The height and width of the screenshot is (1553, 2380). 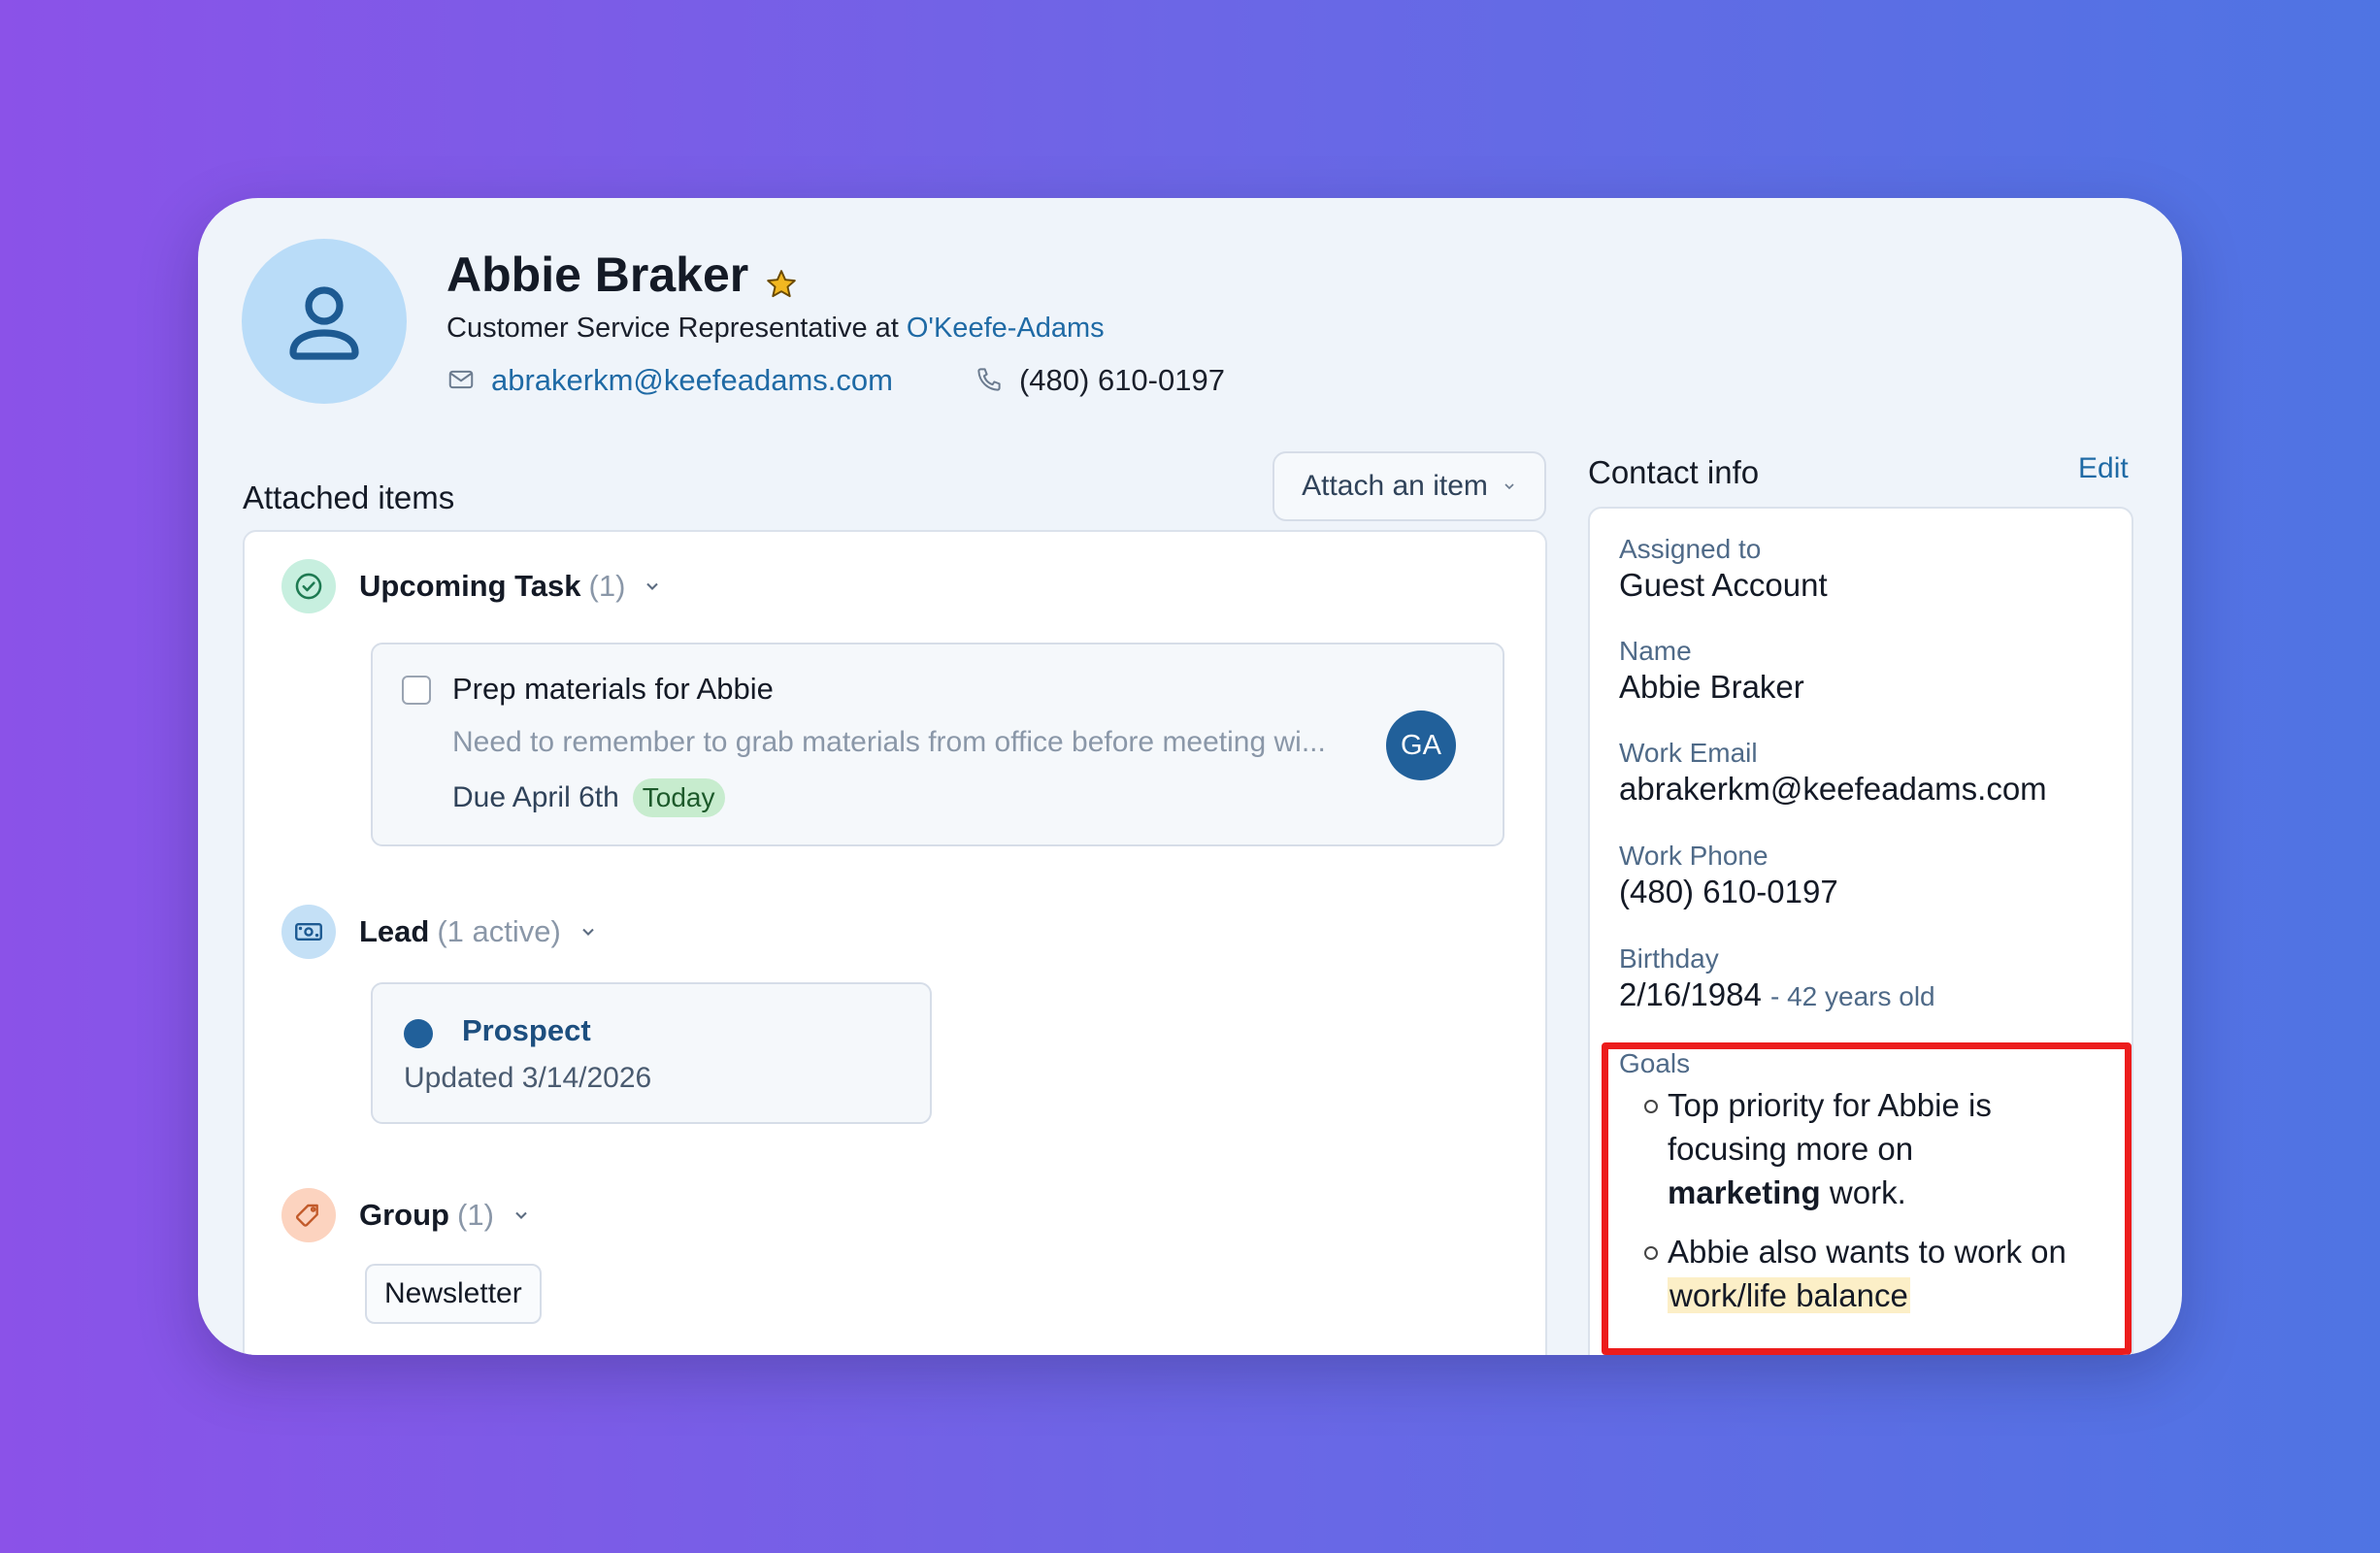 What do you see at coordinates (1852, 996) in the screenshot?
I see `birthday-age: - 42 years old` at bounding box center [1852, 996].